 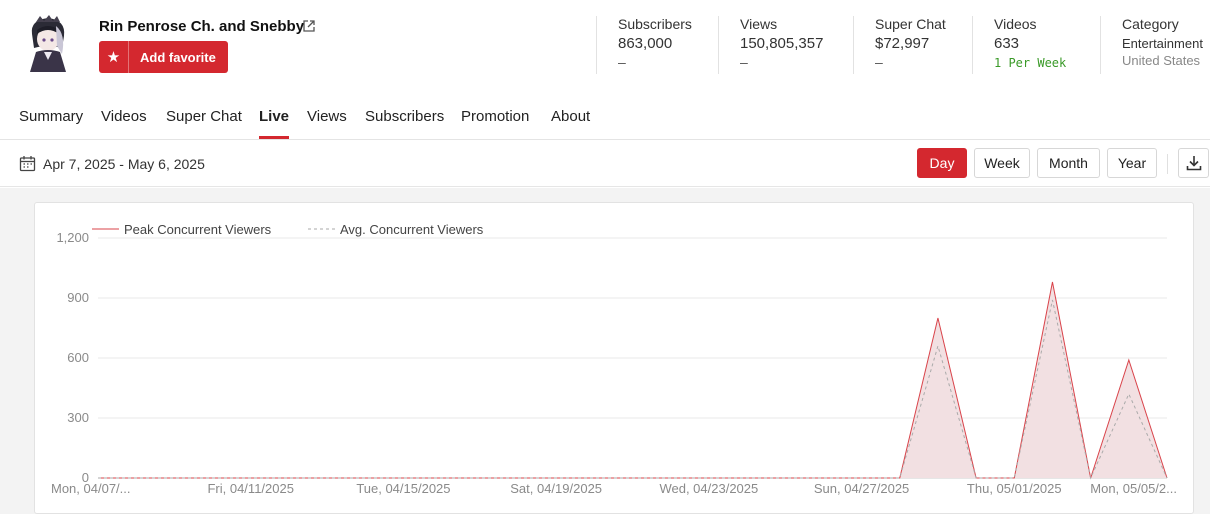 What do you see at coordinates (124, 116) in the screenshot?
I see `tab-videos: Videos` at bounding box center [124, 116].